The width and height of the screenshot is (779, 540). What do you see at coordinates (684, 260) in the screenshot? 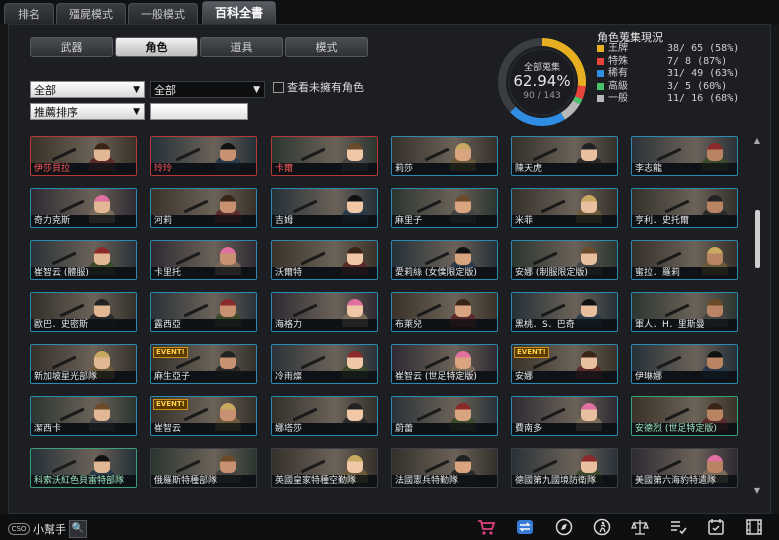
I see `character-card: 蜜拉．羅莉` at bounding box center [684, 260].